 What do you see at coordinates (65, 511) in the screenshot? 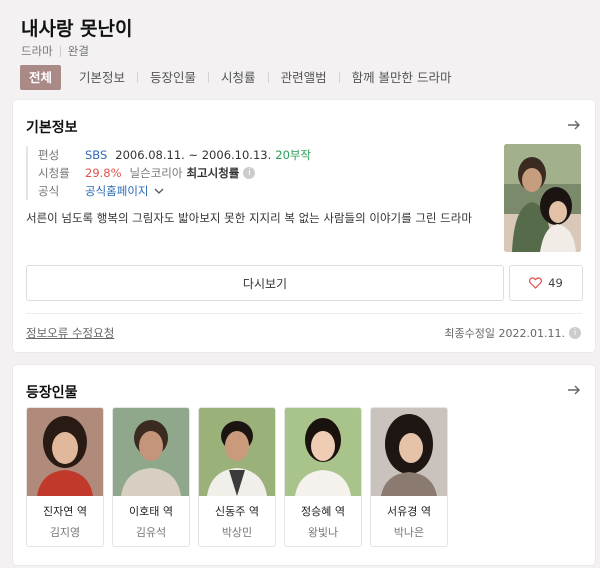
I see `cast-role: 진자연 역` at bounding box center [65, 511].